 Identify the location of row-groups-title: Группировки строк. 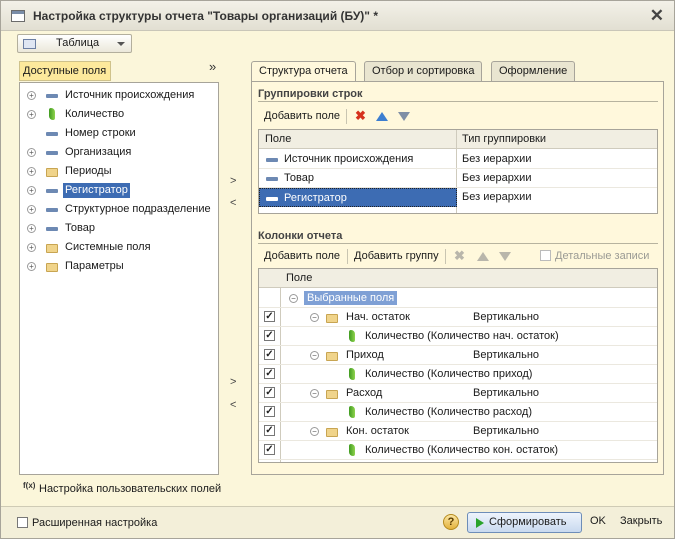
(310, 94).